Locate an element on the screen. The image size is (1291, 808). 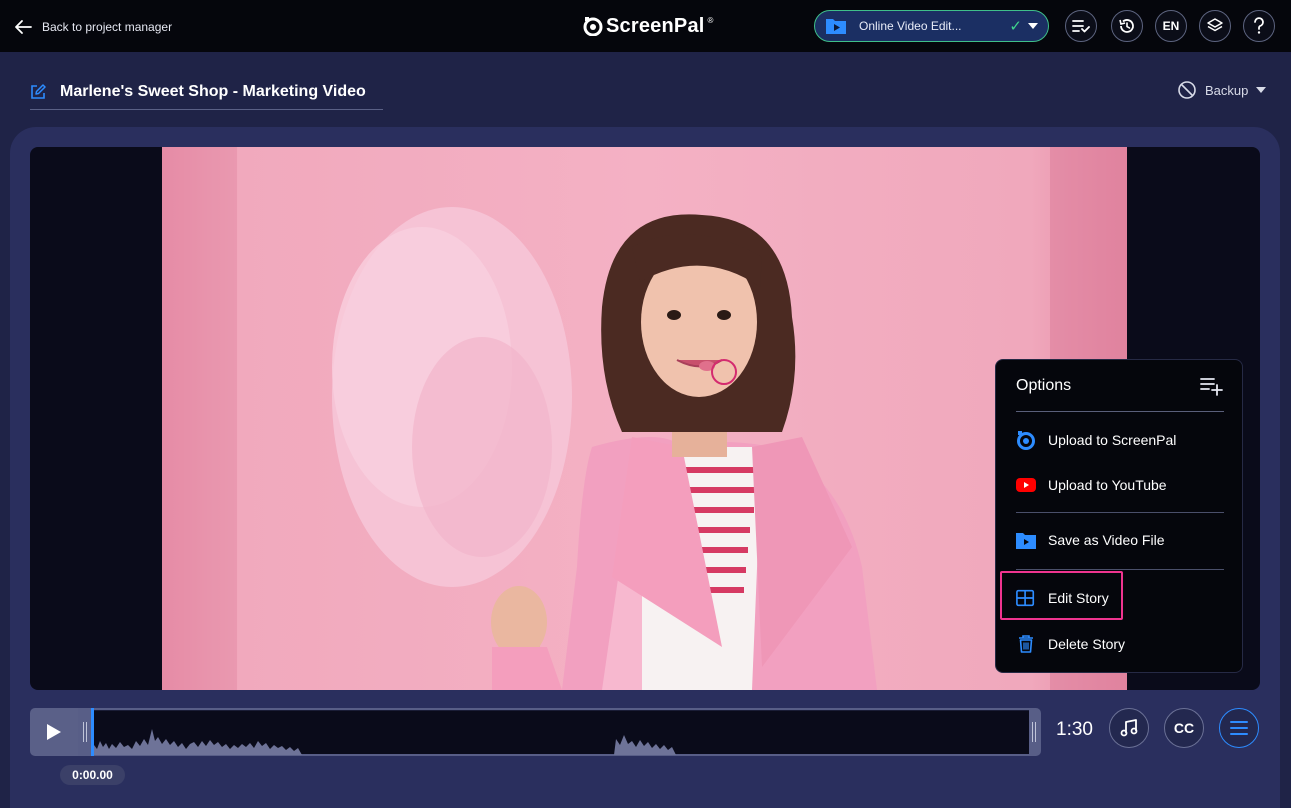
upload-to-screenpal-option: Upload to ScreenPal is located at coordinates (1120, 440).